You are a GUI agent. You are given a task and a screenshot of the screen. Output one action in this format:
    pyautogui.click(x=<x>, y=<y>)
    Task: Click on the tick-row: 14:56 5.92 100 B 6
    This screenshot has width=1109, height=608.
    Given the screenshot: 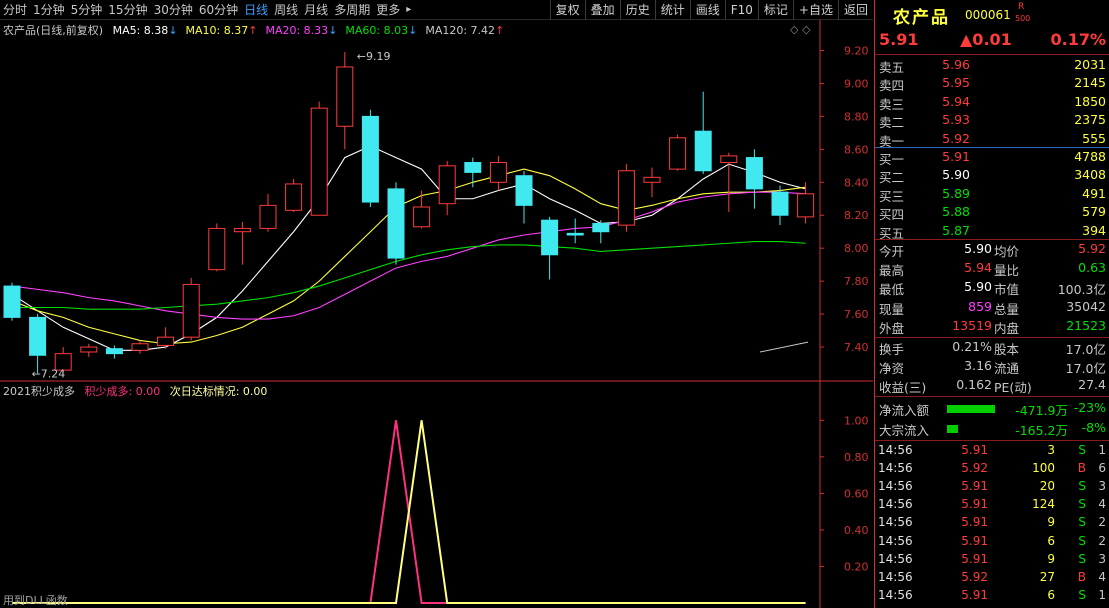 What is the action you would take?
    pyautogui.click(x=992, y=469)
    